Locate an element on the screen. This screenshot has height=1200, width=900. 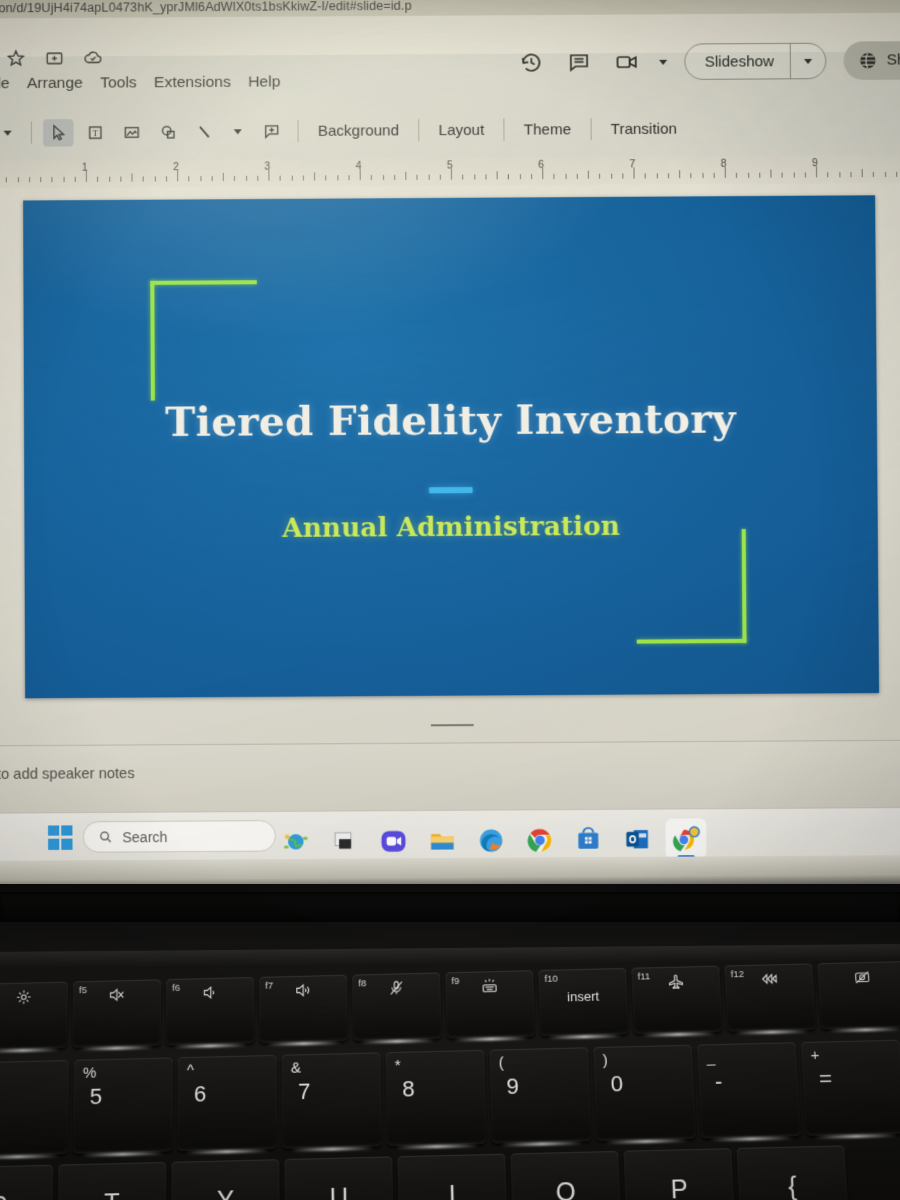
slides-toolbar: T Background Layout Theme Transition is located at coordinates (450, 130).